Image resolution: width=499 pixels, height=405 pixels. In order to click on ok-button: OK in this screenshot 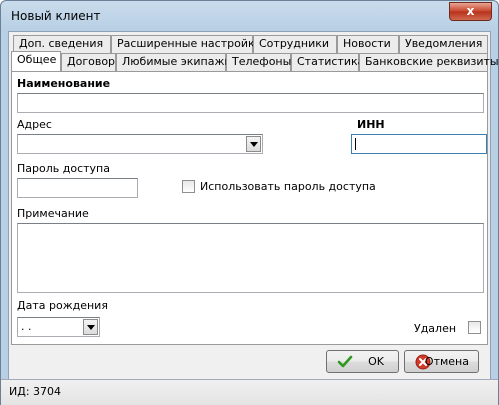, I will do `click(362, 361)`.